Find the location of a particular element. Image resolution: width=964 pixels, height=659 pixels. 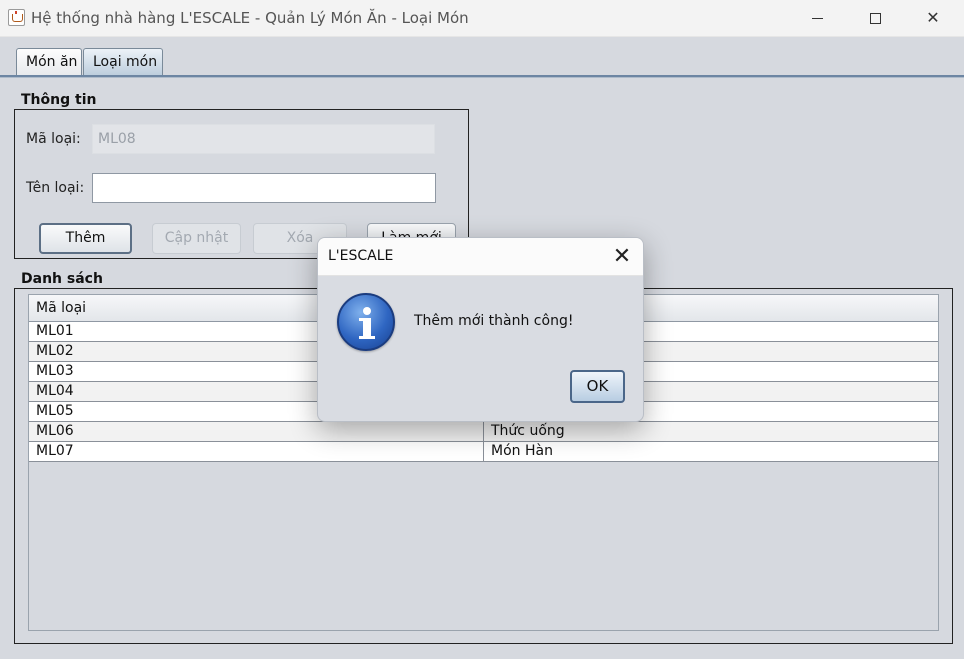

tab-loai-mon: Loại món is located at coordinates (123, 62).